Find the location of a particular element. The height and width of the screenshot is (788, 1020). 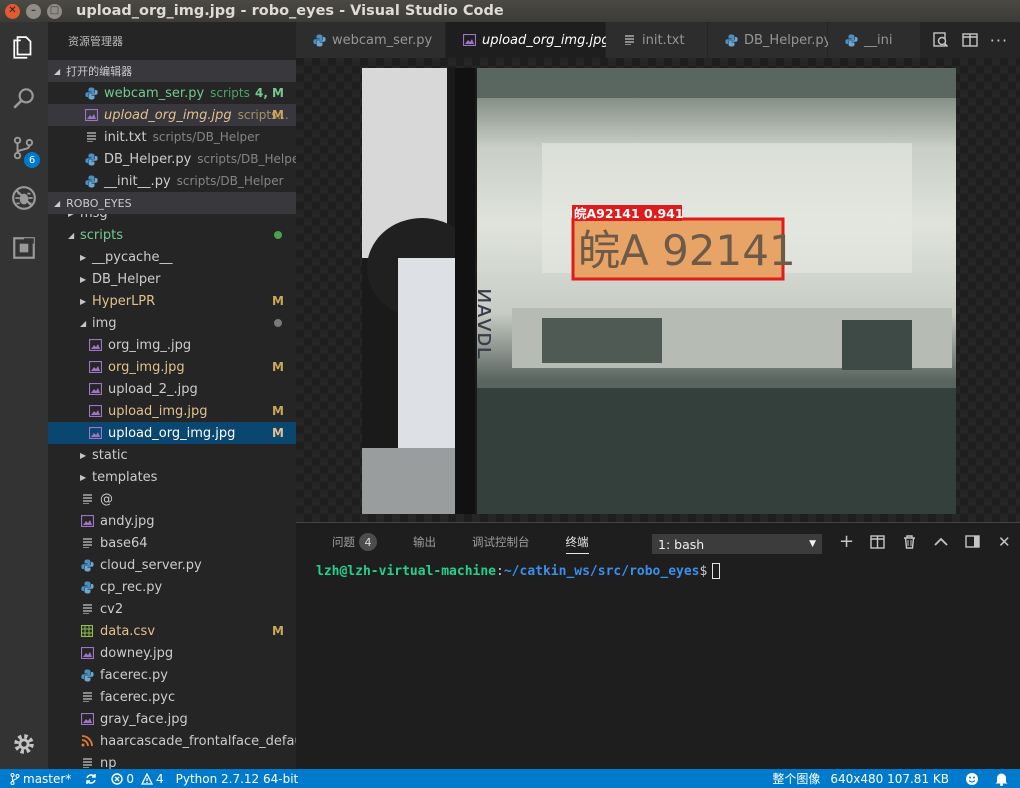

open-editor-item: DB_Helper.py scripts/DB_Helper is located at coordinates (172, 159).